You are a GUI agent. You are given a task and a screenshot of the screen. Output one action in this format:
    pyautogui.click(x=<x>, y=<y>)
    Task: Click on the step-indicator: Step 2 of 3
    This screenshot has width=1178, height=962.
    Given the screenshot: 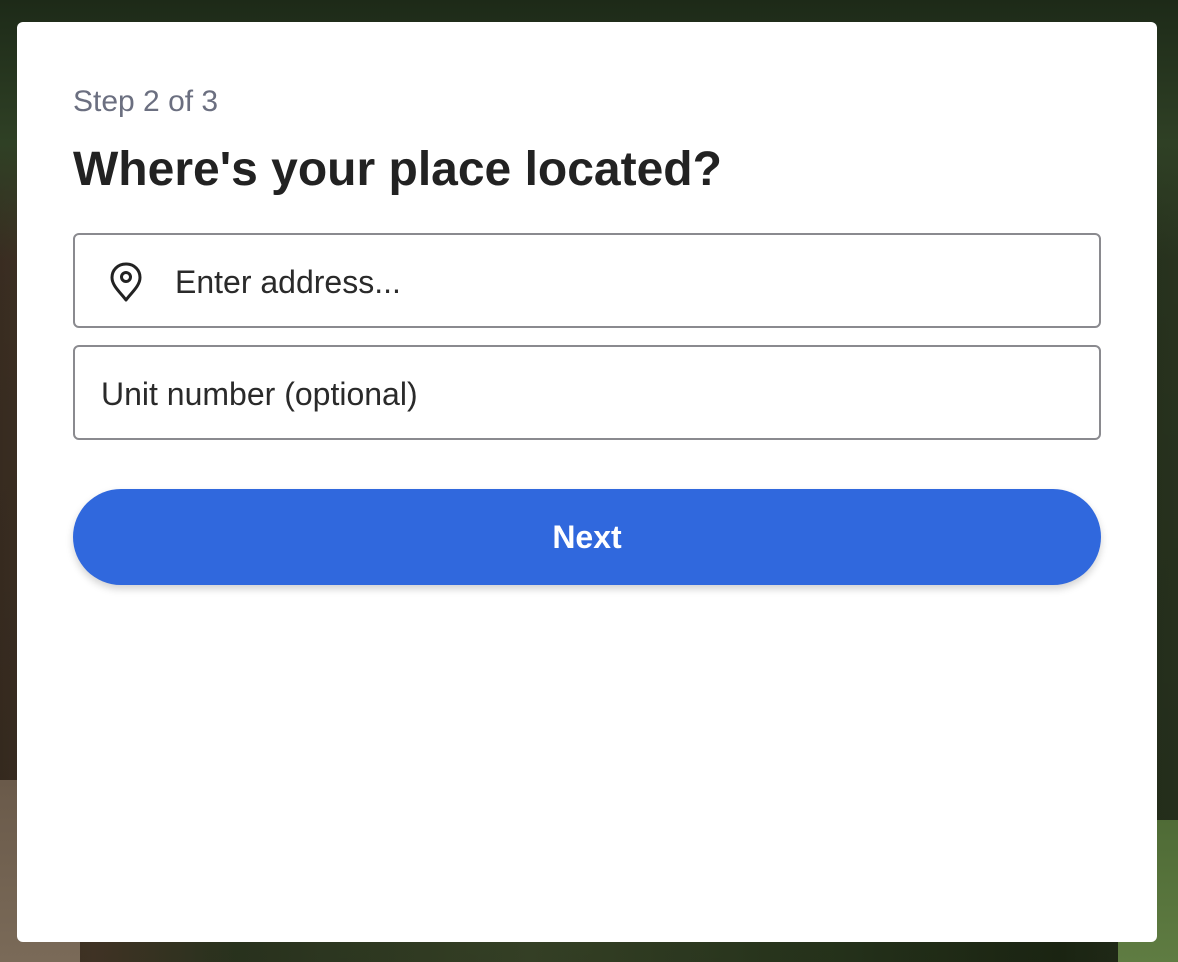 What is the action you would take?
    pyautogui.click(x=146, y=101)
    